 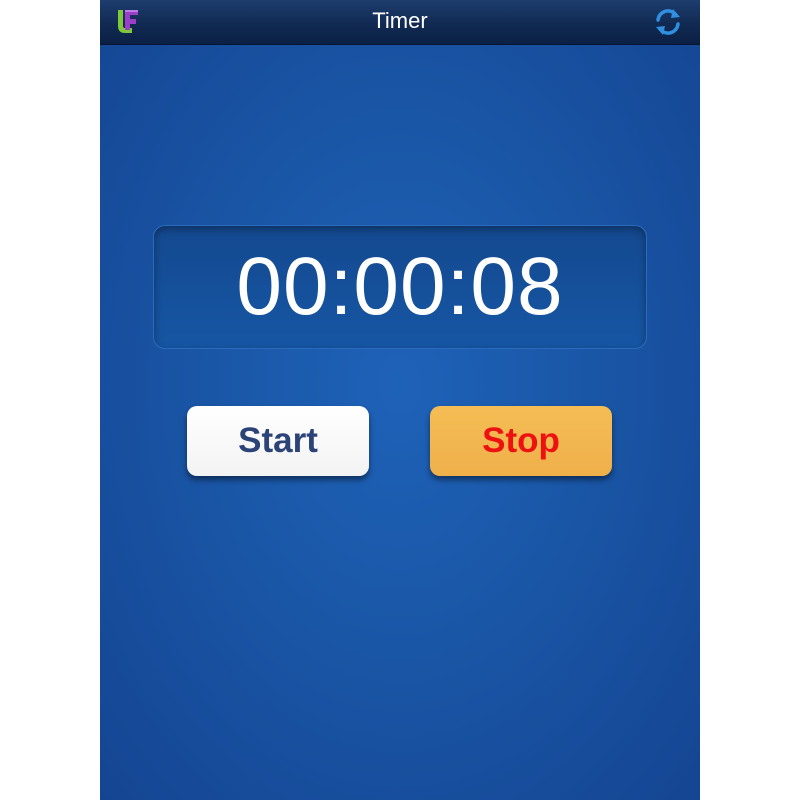 I want to click on stop-button: Stop, so click(x=521, y=441).